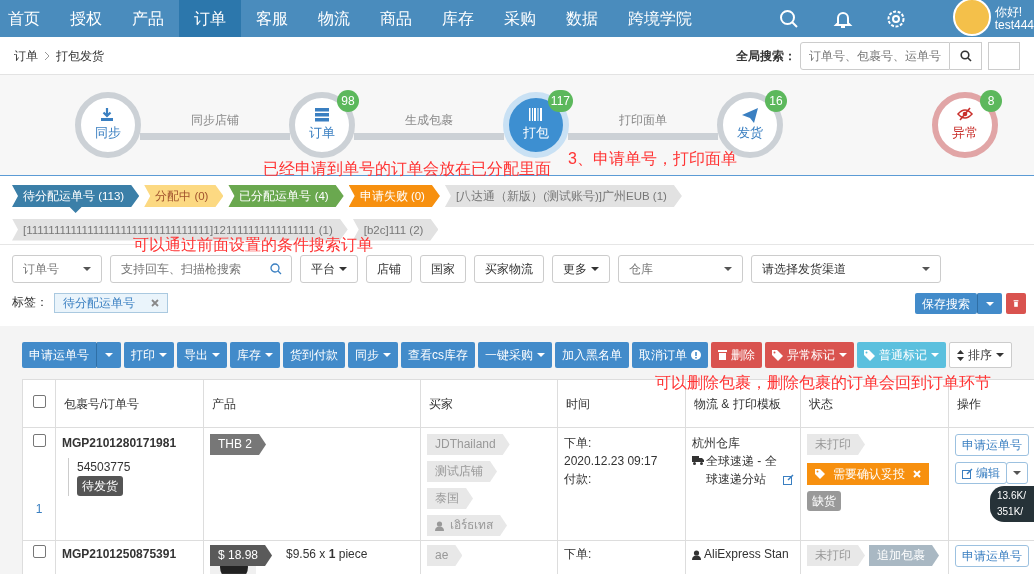 The height and width of the screenshot is (575, 1034). Describe the element at coordinates (148, 18) in the screenshot. I see `nav-tab: 产品` at that location.